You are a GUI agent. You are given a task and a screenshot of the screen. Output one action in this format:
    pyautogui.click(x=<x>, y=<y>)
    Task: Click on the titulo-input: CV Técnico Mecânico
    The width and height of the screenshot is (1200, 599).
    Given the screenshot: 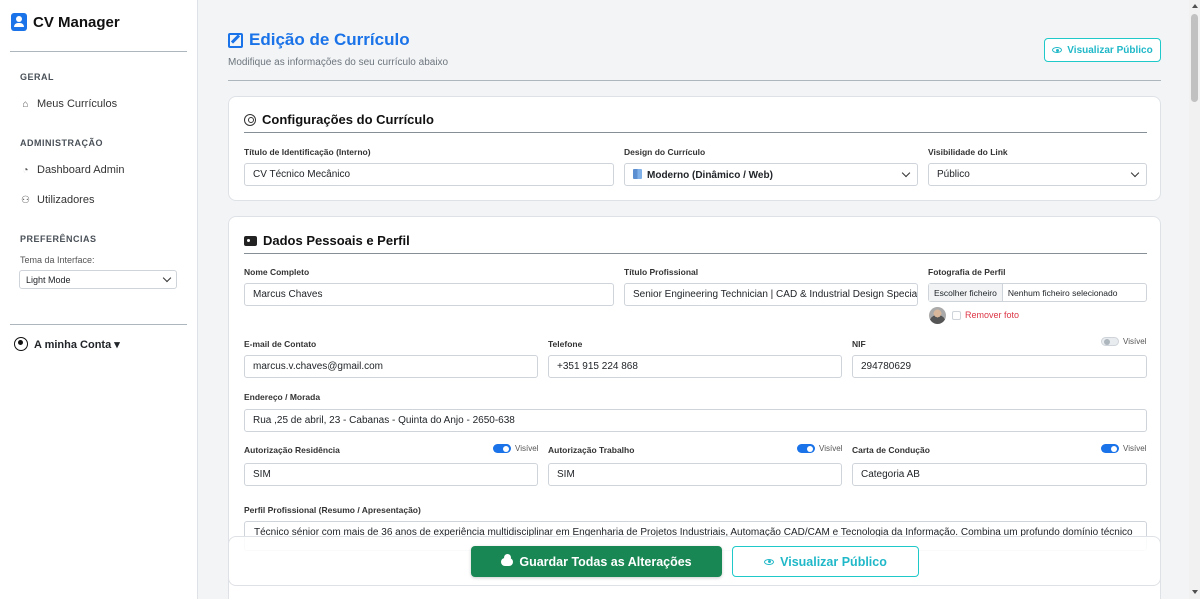 What is the action you would take?
    pyautogui.click(x=429, y=174)
    